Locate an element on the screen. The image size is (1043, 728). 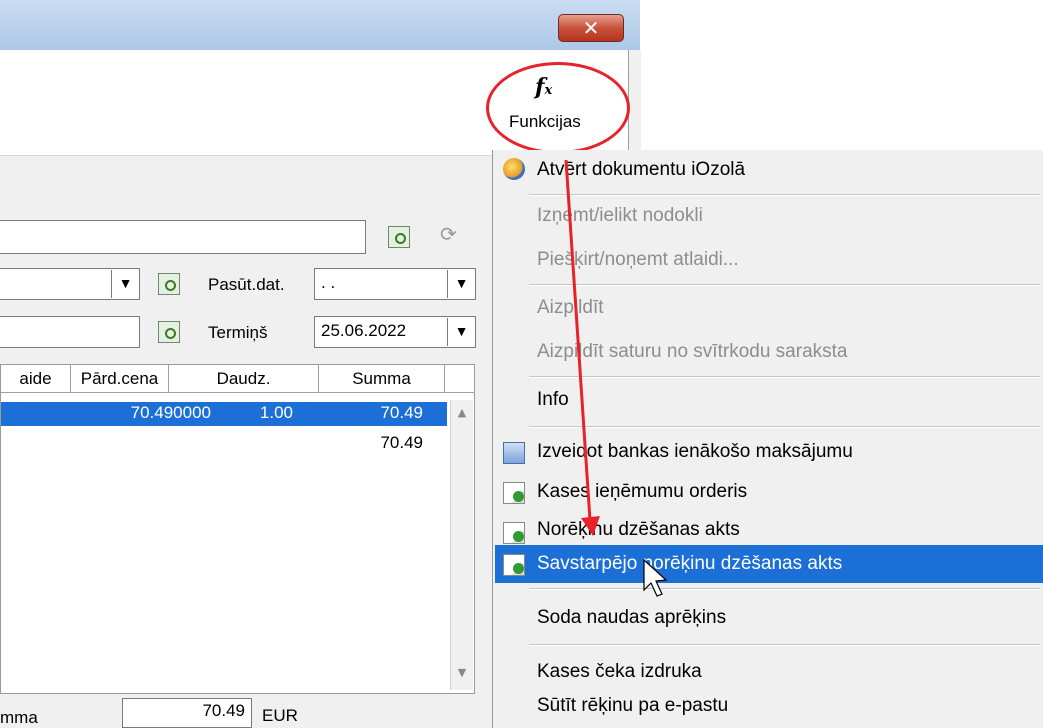
mouse-cursor-icon is located at coordinates (655, 577).